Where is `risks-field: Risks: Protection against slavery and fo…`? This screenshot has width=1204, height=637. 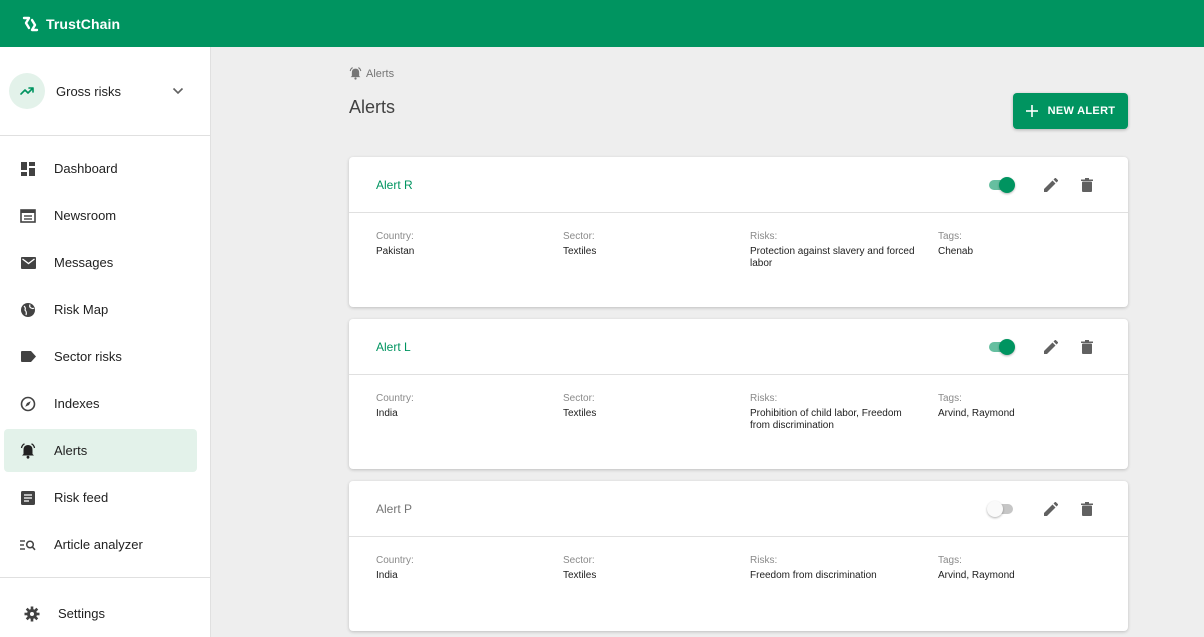 risks-field: Risks: Protection against slavery and fo… is located at coordinates (835, 250).